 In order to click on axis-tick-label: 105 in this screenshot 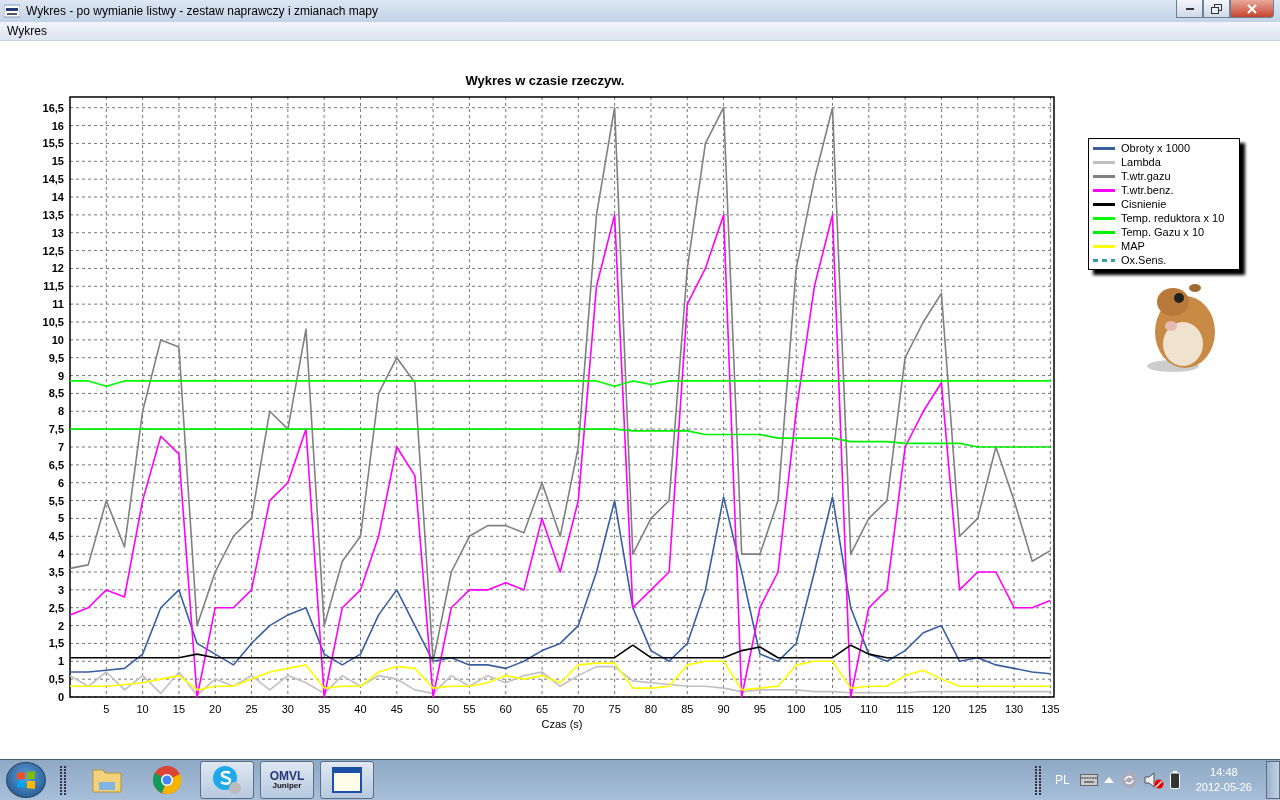, I will do `click(832, 709)`.